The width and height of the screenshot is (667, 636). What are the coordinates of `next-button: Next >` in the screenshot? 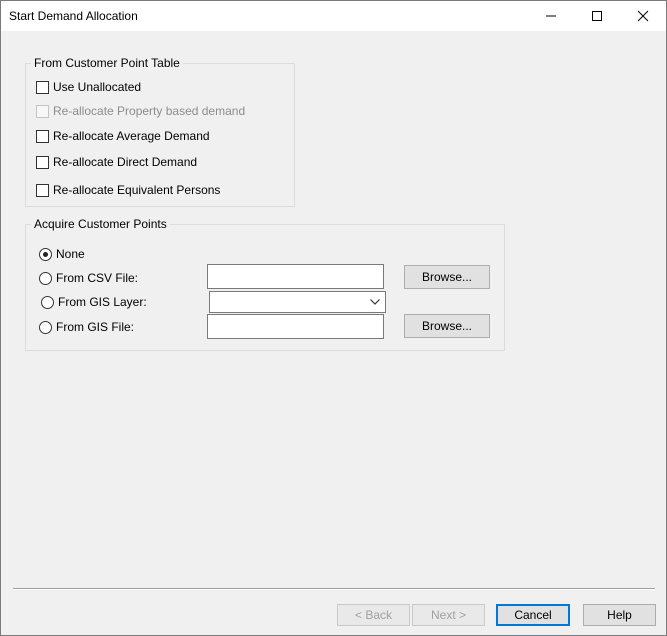 It's located at (448, 615).